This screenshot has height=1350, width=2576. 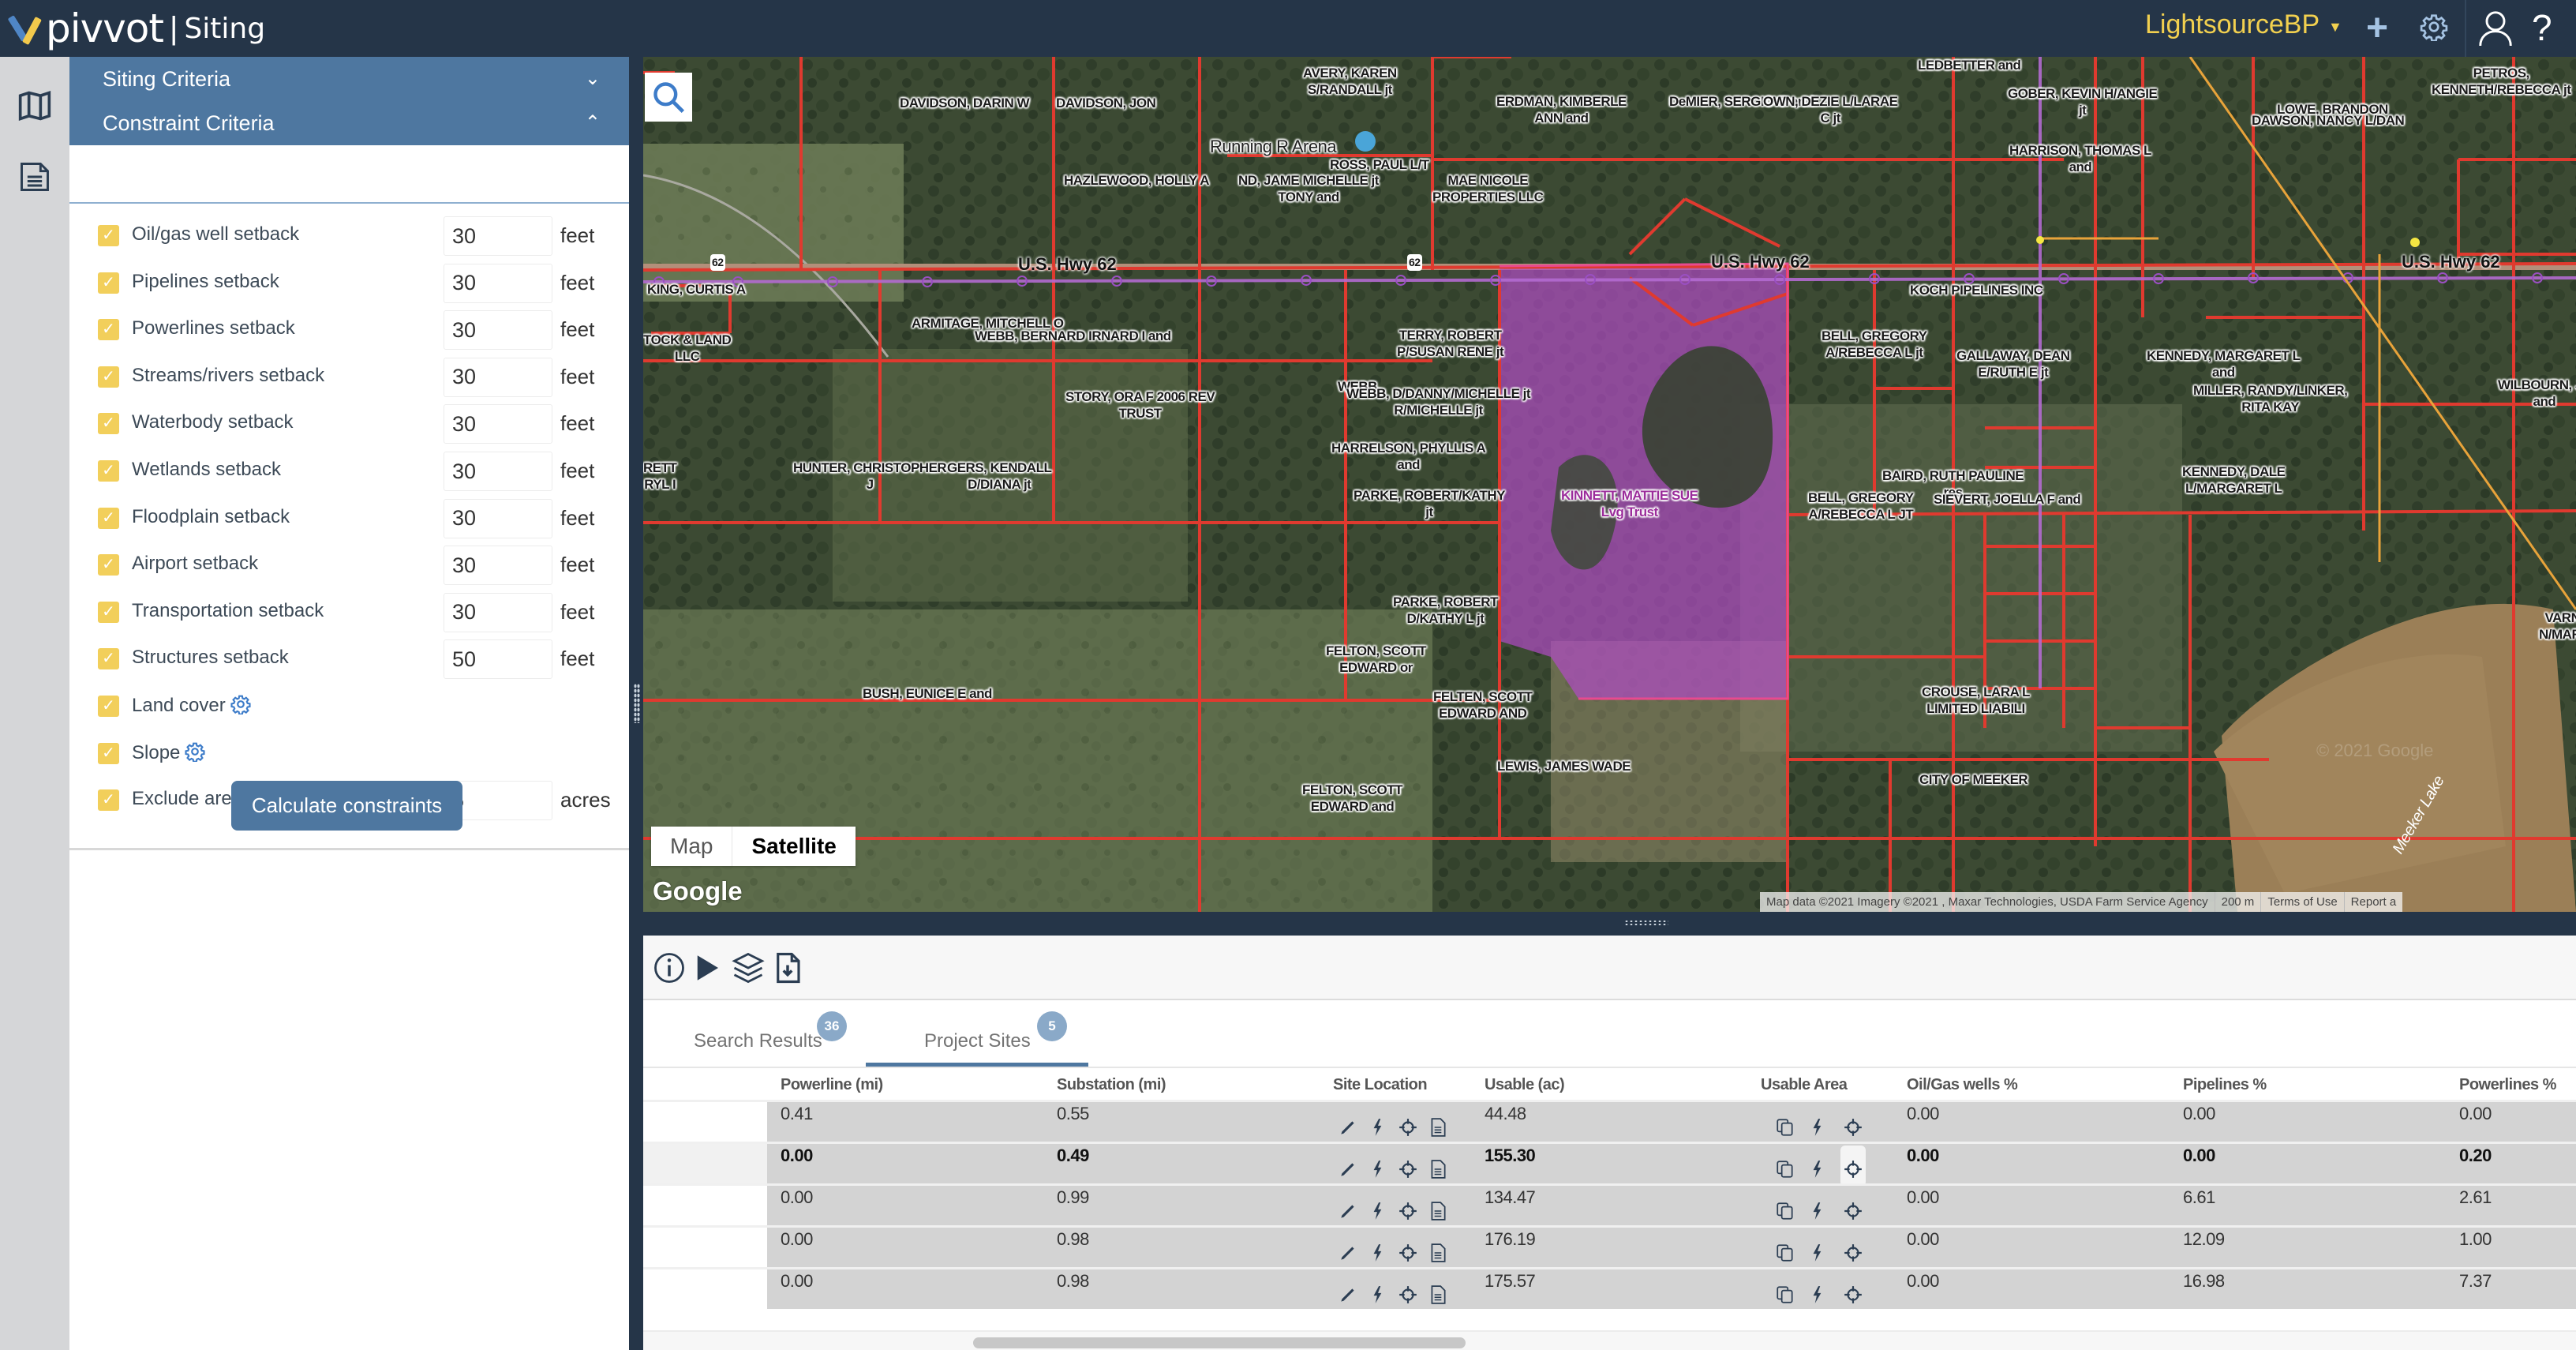 What do you see at coordinates (1830, 109) in the screenshot?
I see `parcel-owner-label: OWN, DEZIE L/LARAE C jt` at bounding box center [1830, 109].